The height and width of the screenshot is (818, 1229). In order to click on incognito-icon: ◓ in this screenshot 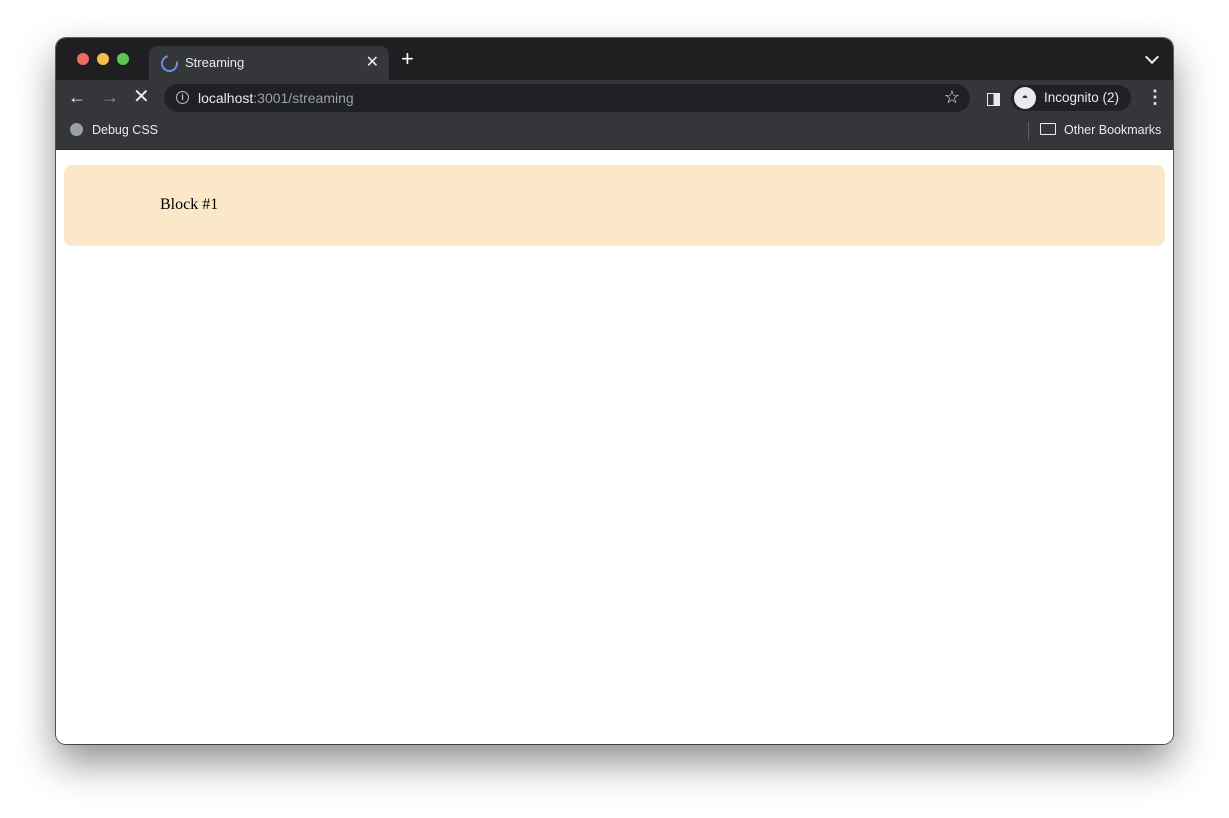, I will do `click(1025, 98)`.